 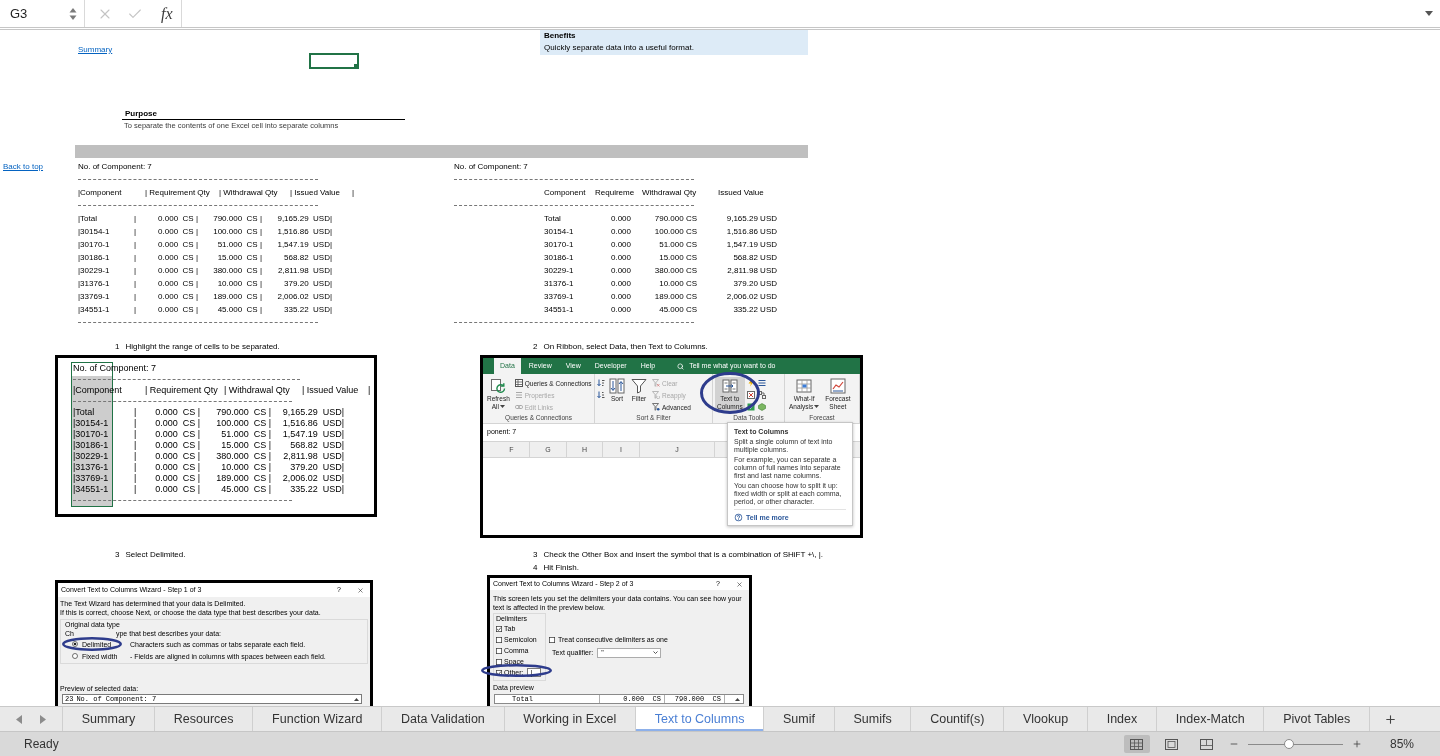 I want to click on funnel-icon, so click(x=656, y=395).